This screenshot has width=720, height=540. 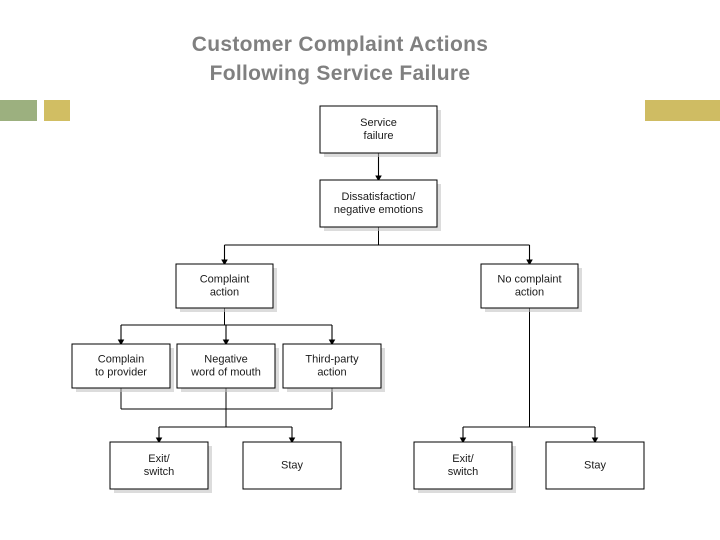 I want to click on flow-node-dissatisfaction: Dissatisfaction/negative emotions, so click(x=378, y=203).